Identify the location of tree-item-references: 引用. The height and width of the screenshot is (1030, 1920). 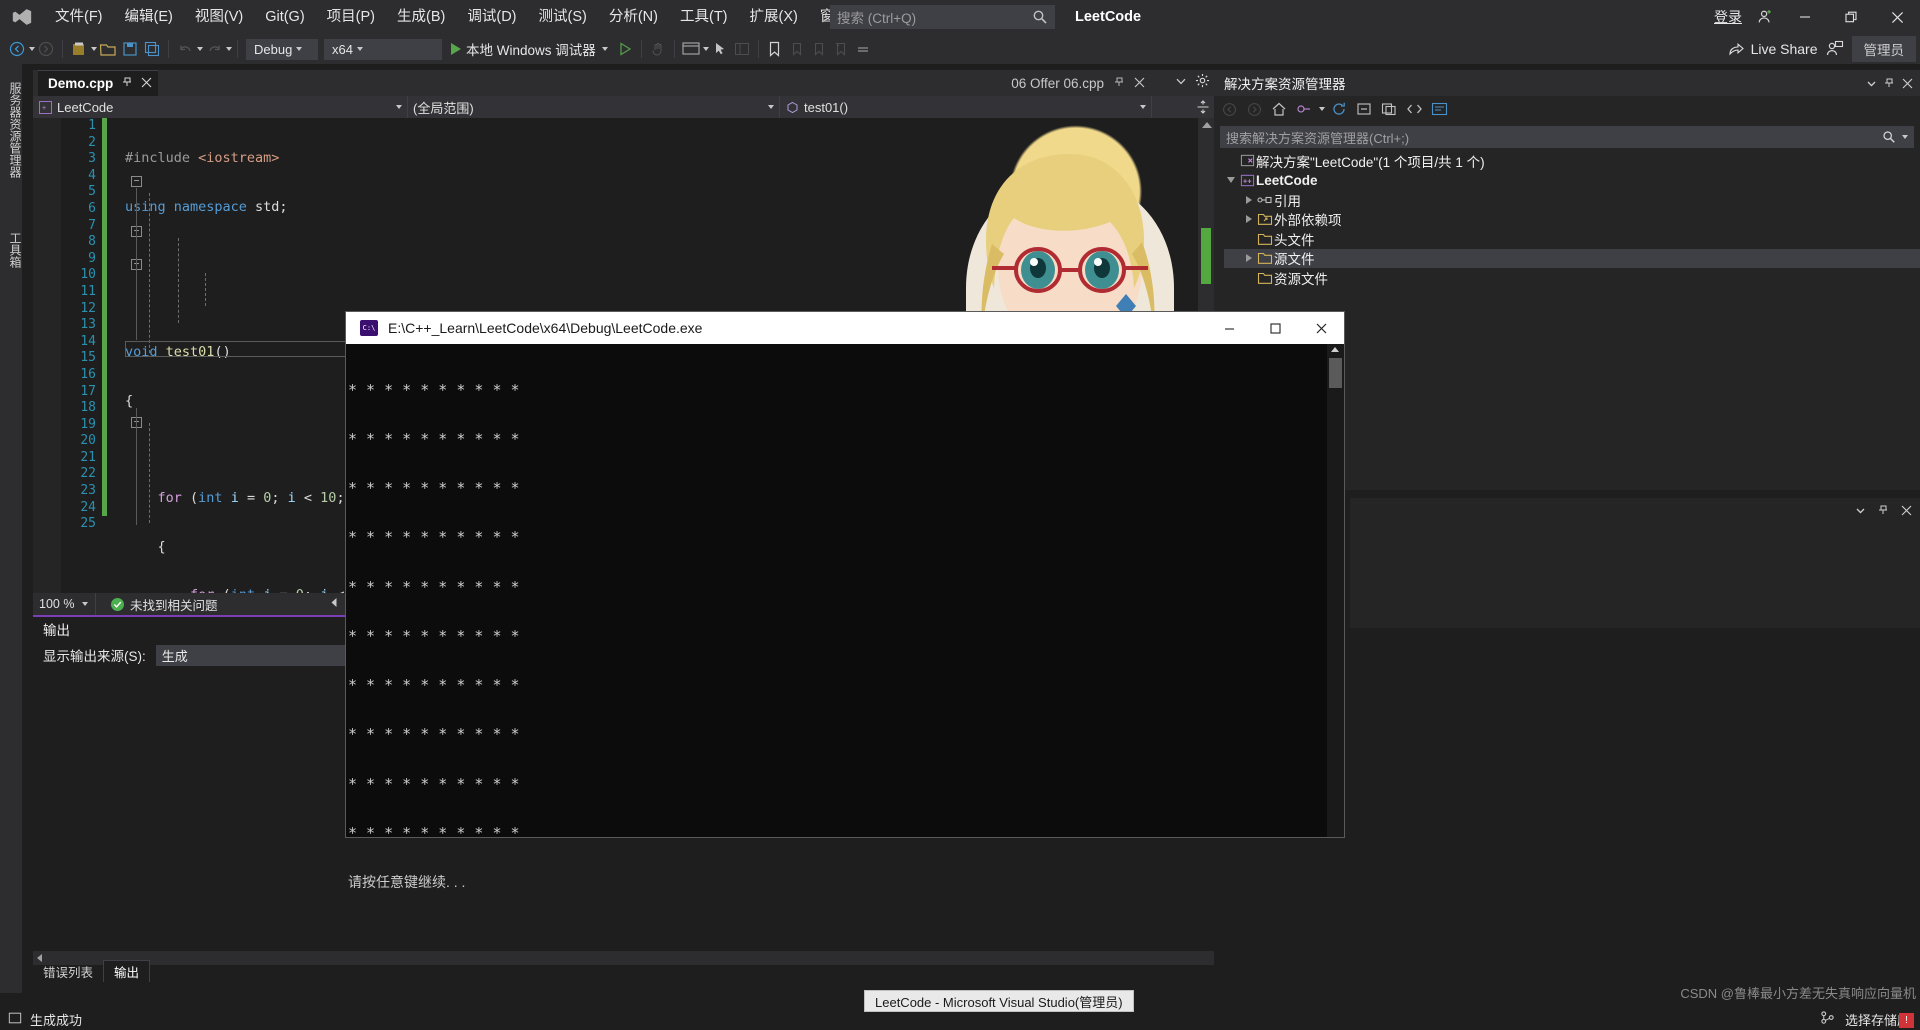
(1572, 200).